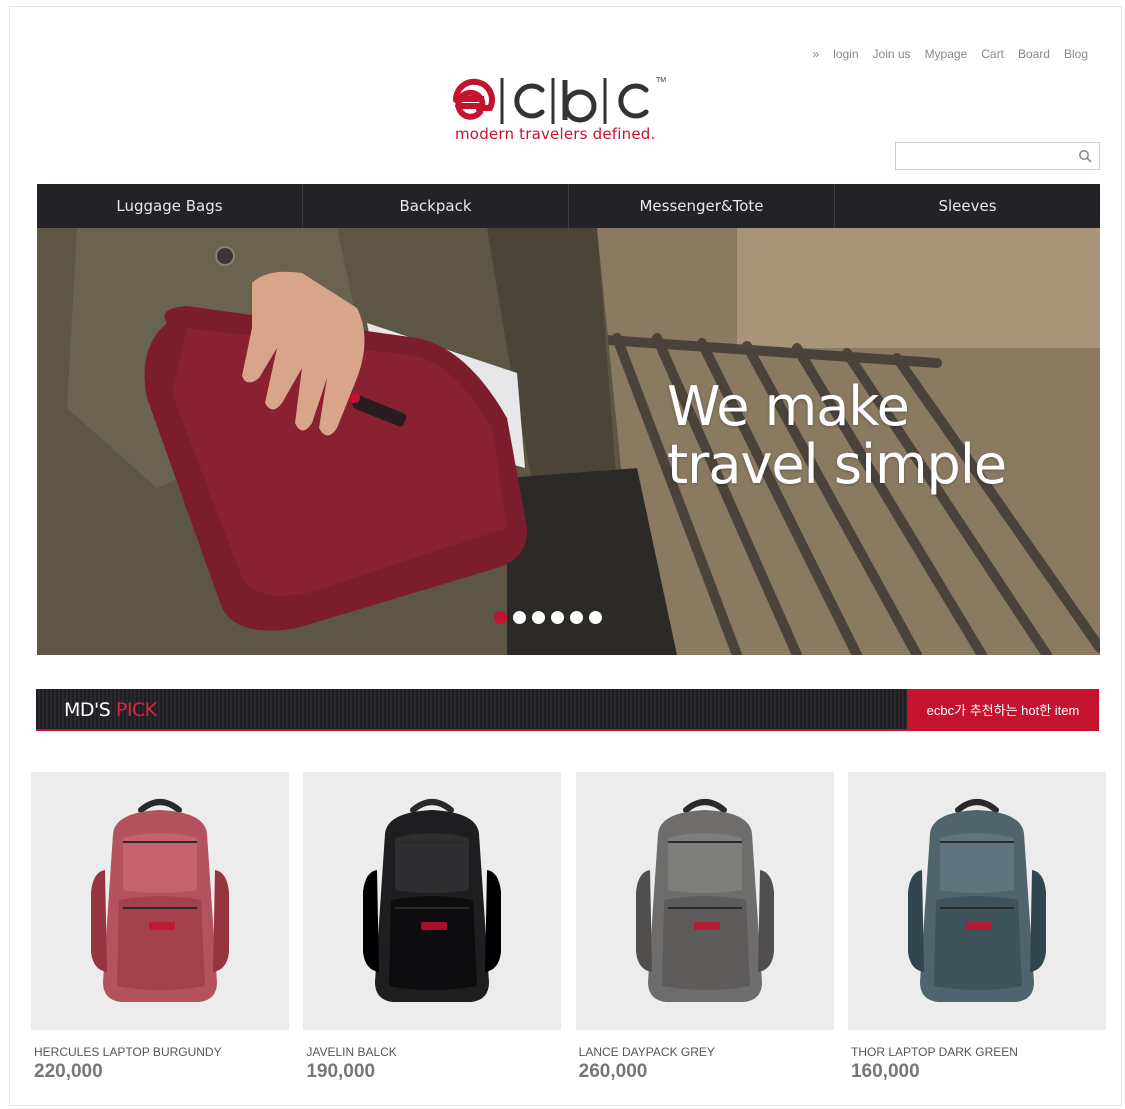  What do you see at coordinates (170, 206) in the screenshot?
I see `nav-item-luggage-bags: Luggage Bags` at bounding box center [170, 206].